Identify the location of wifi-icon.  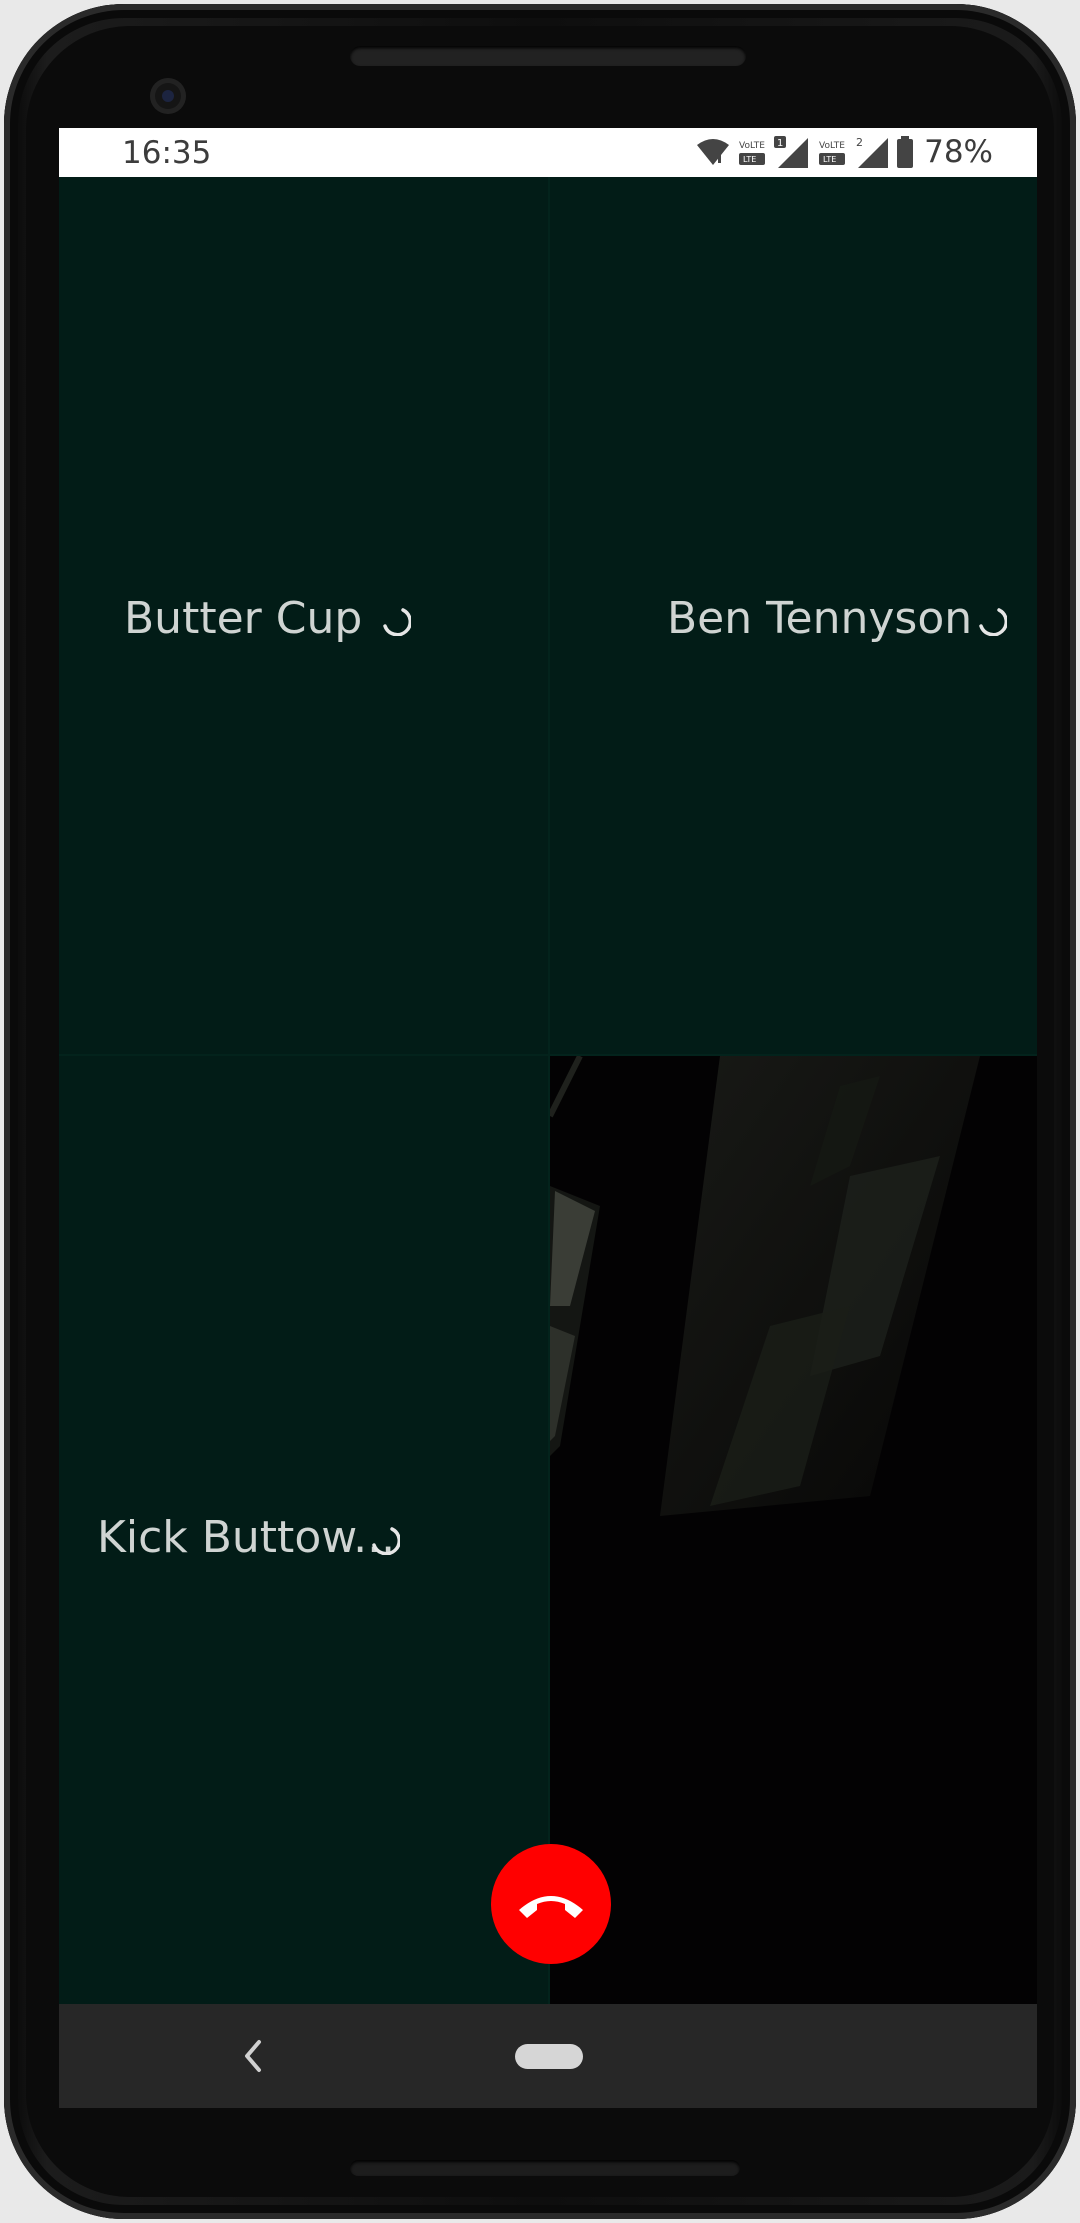
(713, 152).